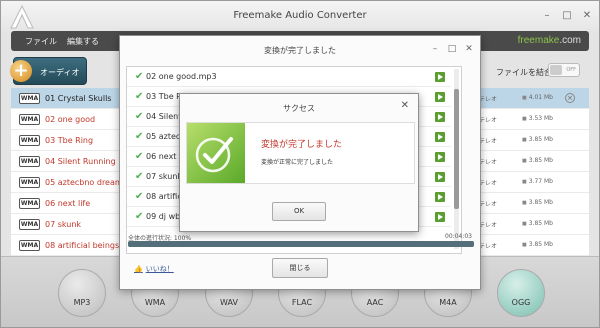  I want to click on close-button: 閉じる, so click(300, 268).